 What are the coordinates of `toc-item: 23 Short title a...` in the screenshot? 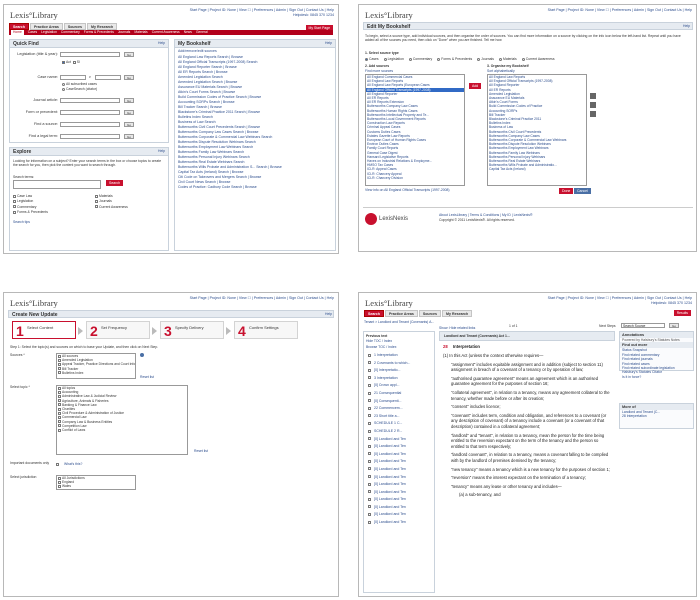 It's located at (389, 417).